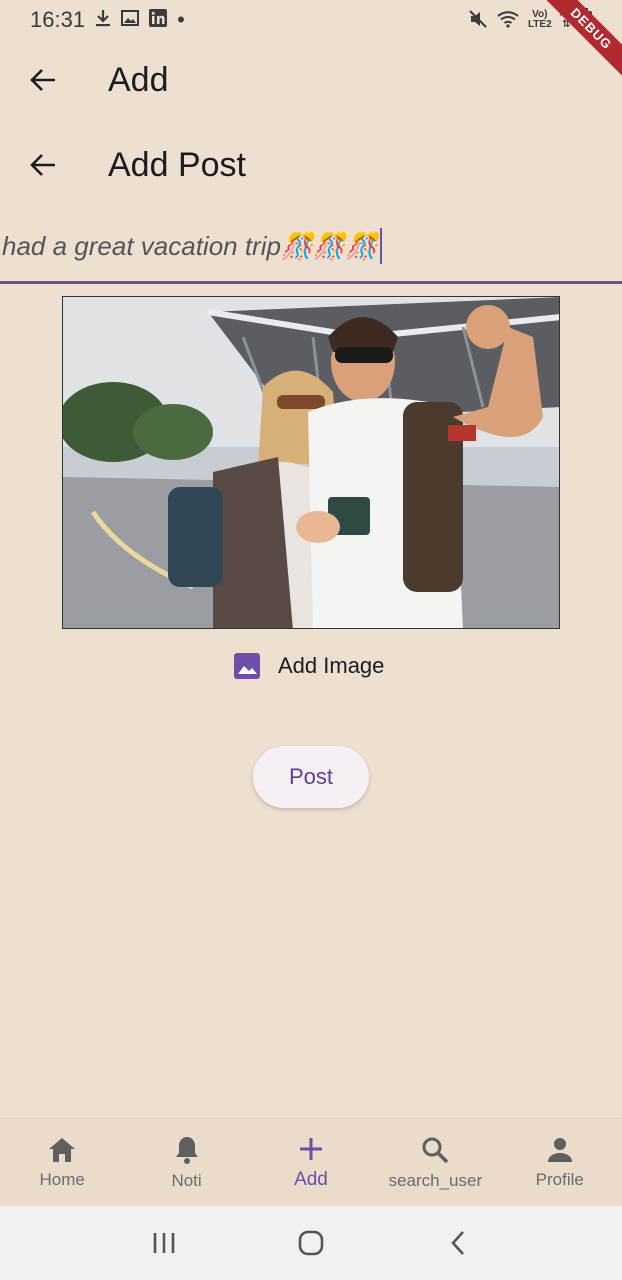 This screenshot has height=1280, width=622. Describe the element at coordinates (177, 164) in the screenshot. I see `page-title: Add Post` at that location.